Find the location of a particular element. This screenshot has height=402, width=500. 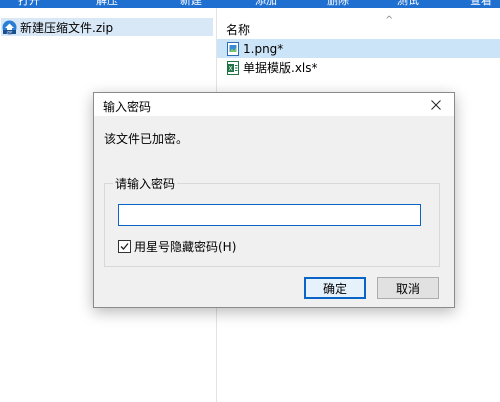

toolbar-test-button: 测试 is located at coordinates (408, 4).